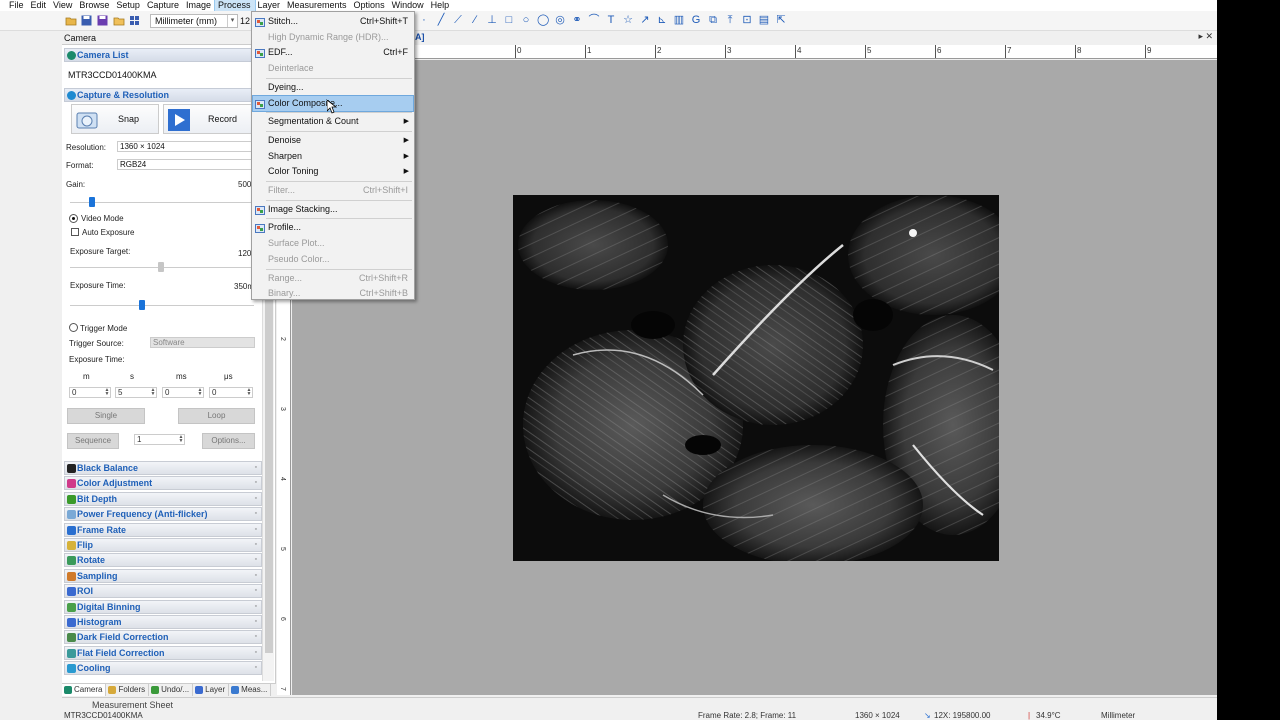  Describe the element at coordinates (70, 20) in the screenshot. I see `open-icon` at that location.